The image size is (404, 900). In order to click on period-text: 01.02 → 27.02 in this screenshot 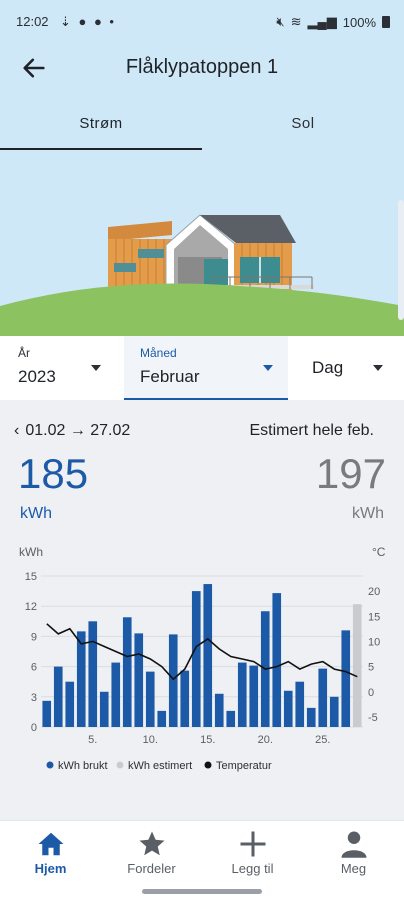, I will do `click(78, 430)`.